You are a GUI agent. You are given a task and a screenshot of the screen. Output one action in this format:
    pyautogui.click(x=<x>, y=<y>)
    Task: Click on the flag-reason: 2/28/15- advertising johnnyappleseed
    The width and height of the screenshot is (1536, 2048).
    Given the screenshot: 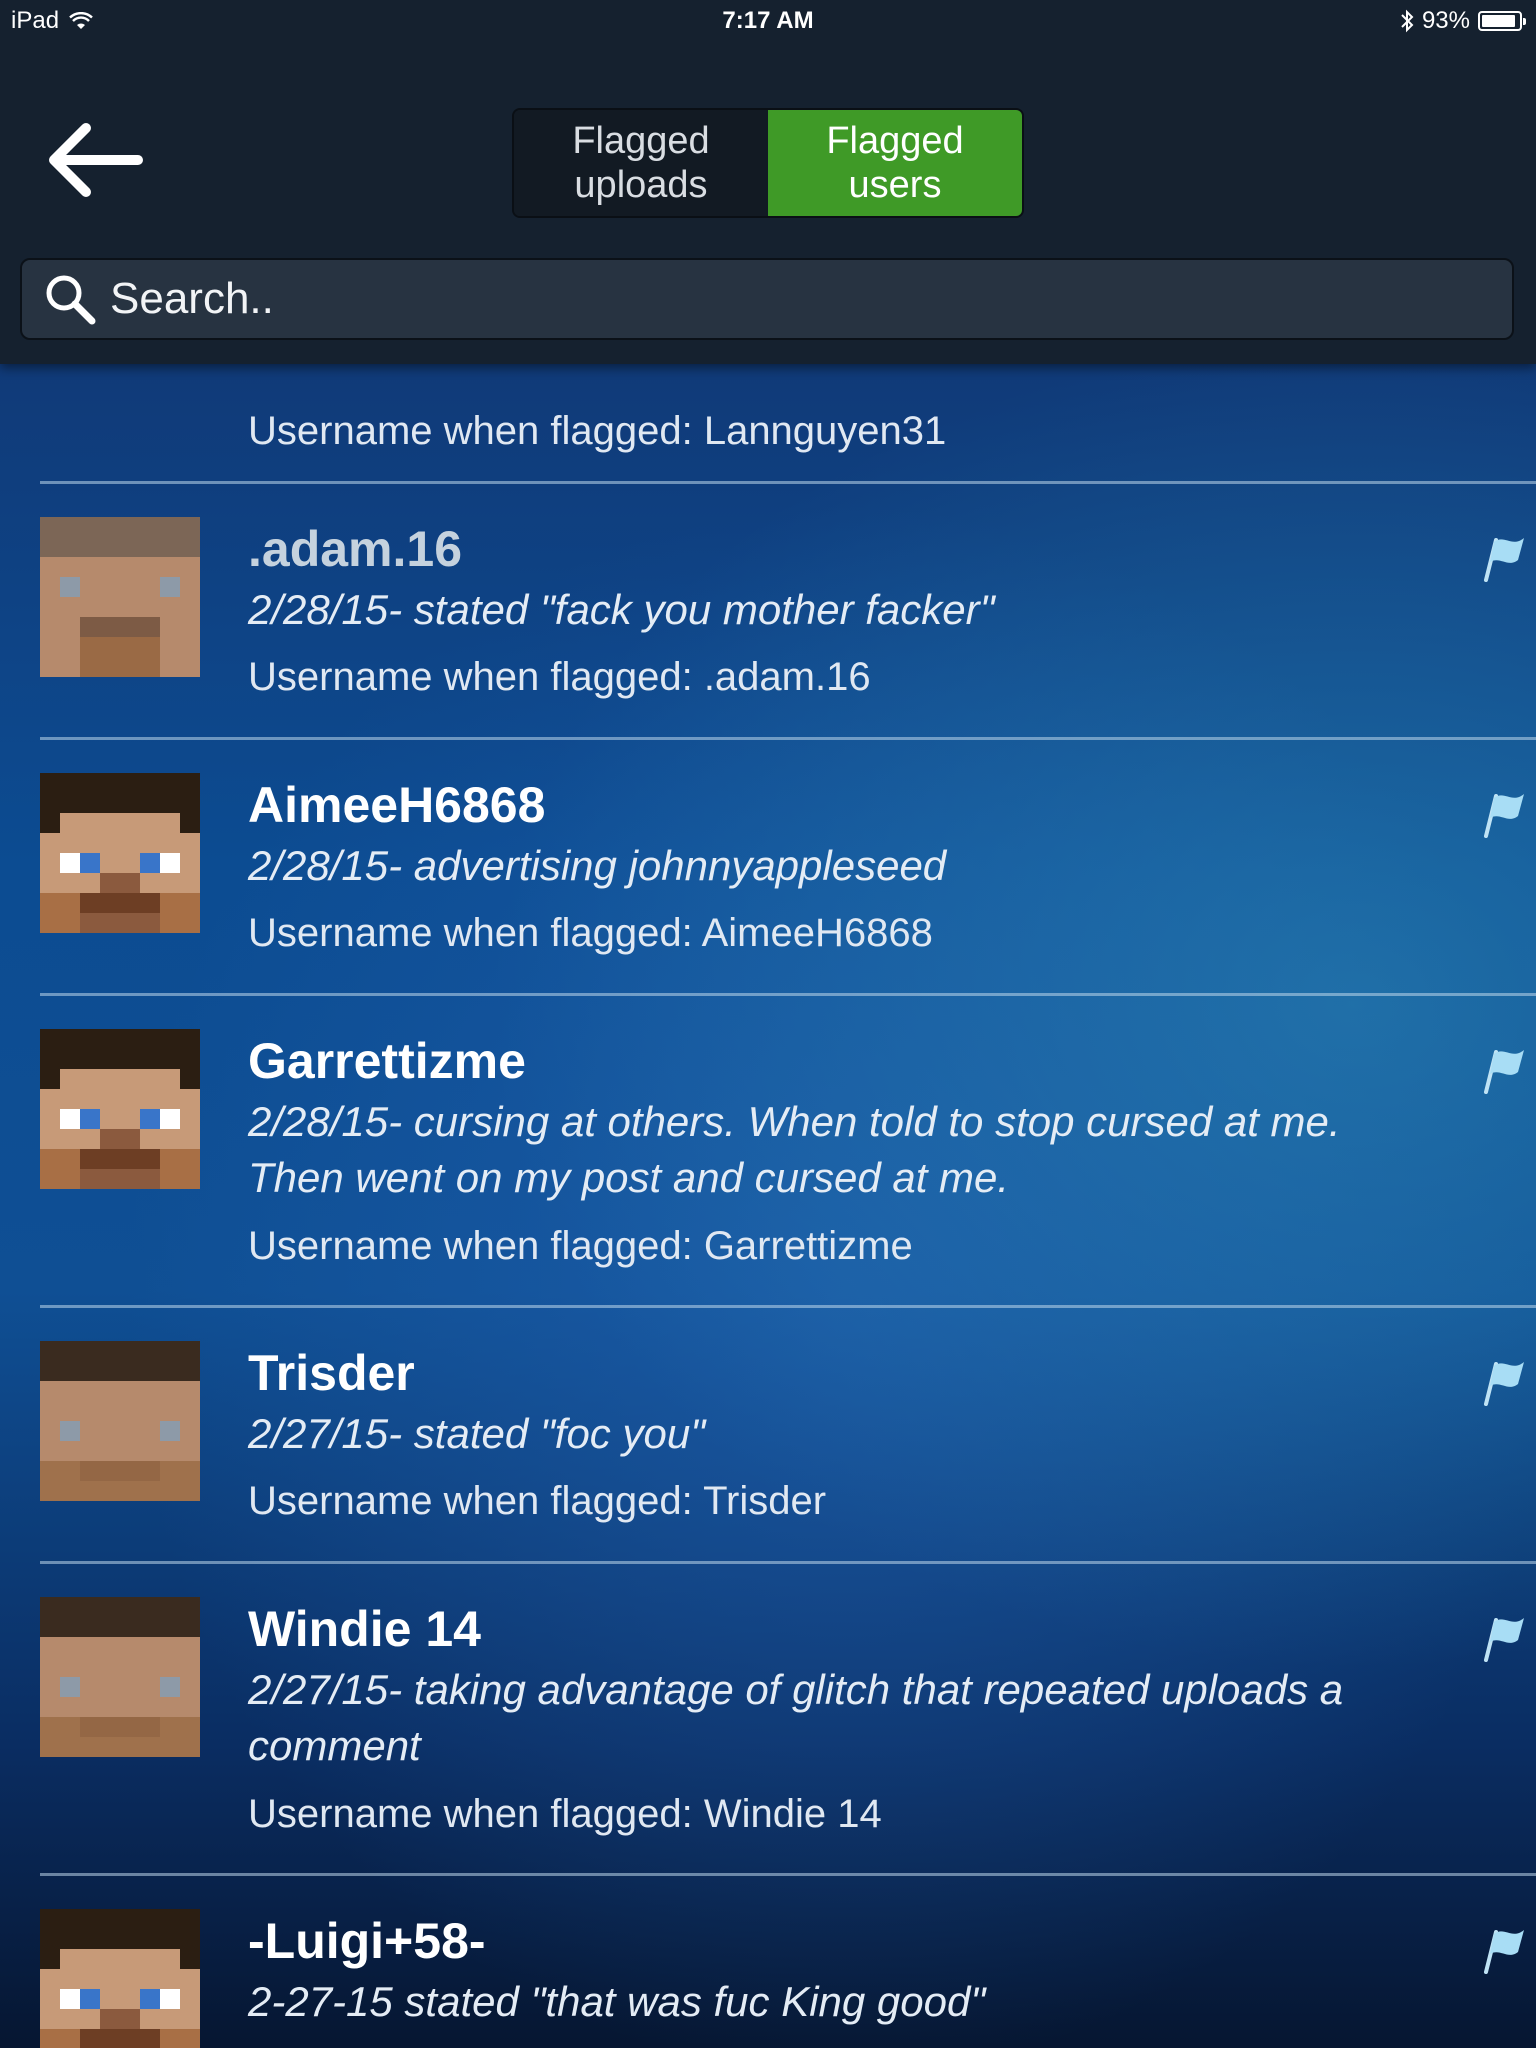 What is the action you would take?
    pyautogui.click(x=597, y=865)
    